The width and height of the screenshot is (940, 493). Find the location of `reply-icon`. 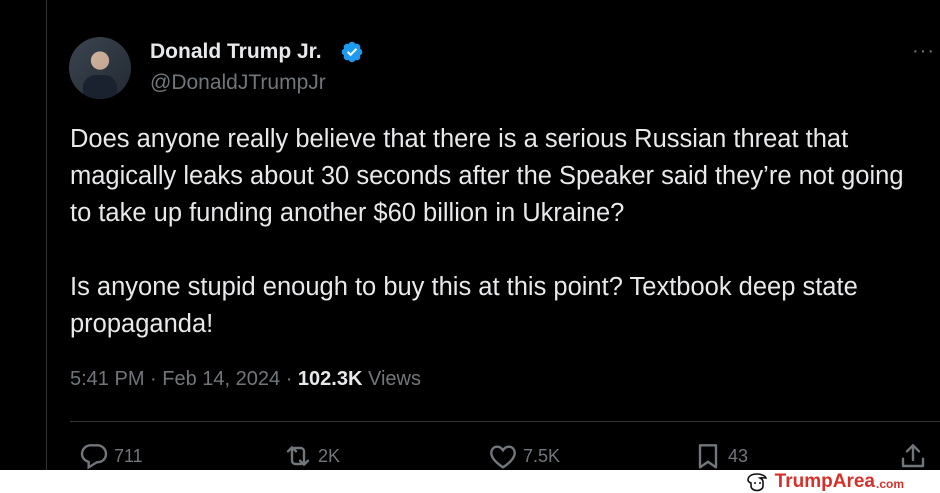

reply-icon is located at coordinates (94, 457).